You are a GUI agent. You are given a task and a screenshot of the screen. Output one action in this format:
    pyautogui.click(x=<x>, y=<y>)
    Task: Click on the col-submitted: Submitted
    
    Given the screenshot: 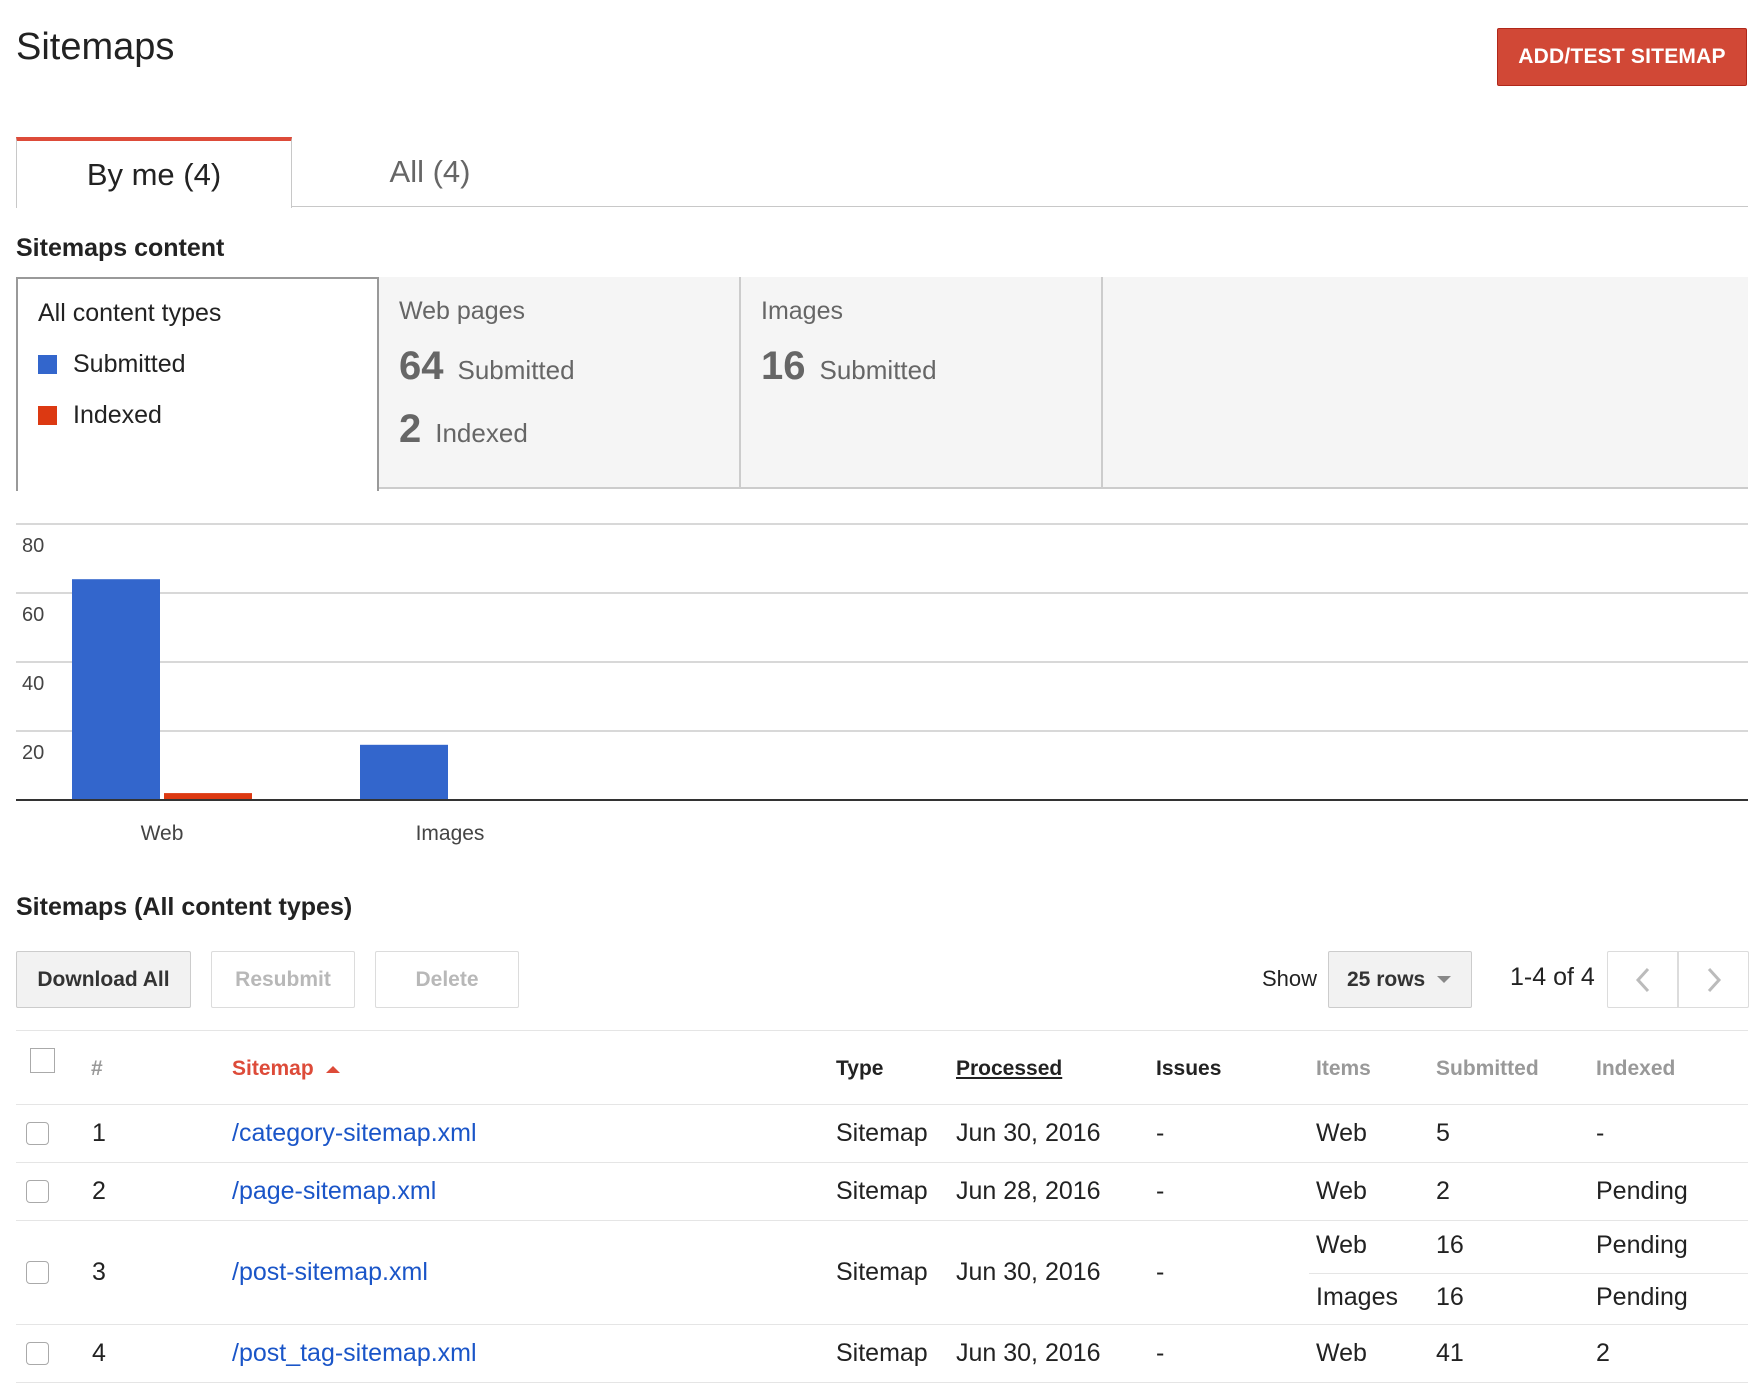 What is the action you would take?
    pyautogui.click(x=1487, y=1068)
    